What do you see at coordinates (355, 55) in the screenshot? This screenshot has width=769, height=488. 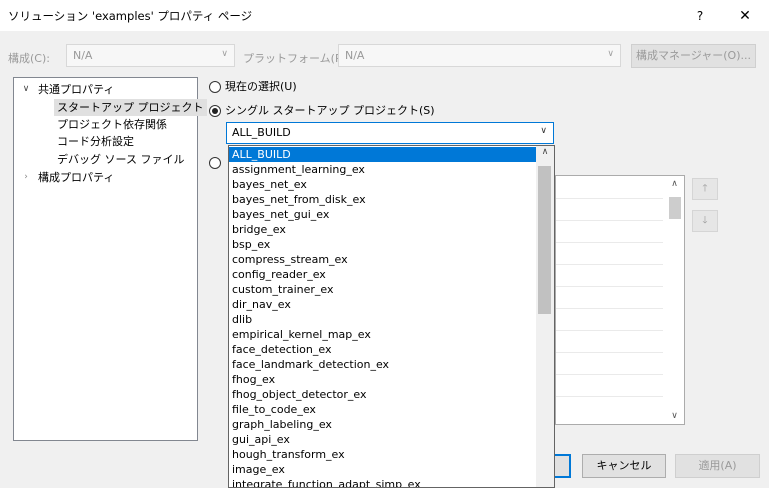 I see `platform-select-value: N/A` at bounding box center [355, 55].